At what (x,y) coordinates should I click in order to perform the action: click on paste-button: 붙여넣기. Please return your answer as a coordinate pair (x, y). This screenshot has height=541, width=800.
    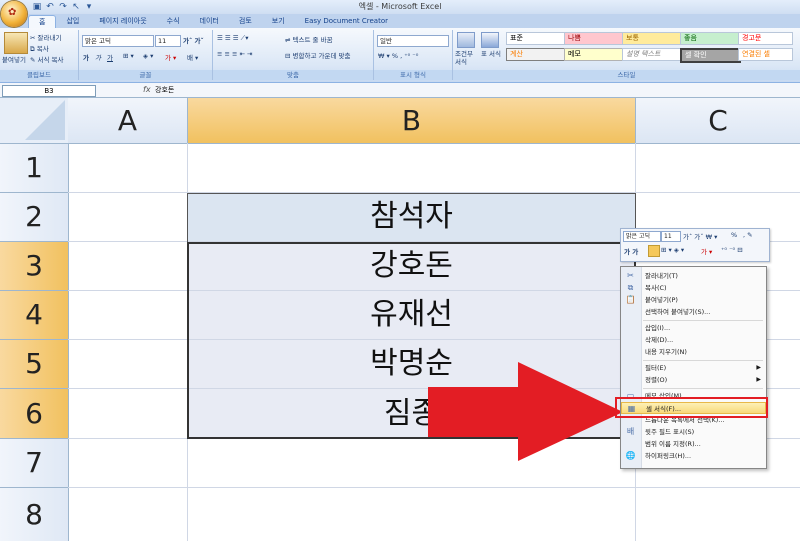
    Looking at the image, I should click on (14, 59).